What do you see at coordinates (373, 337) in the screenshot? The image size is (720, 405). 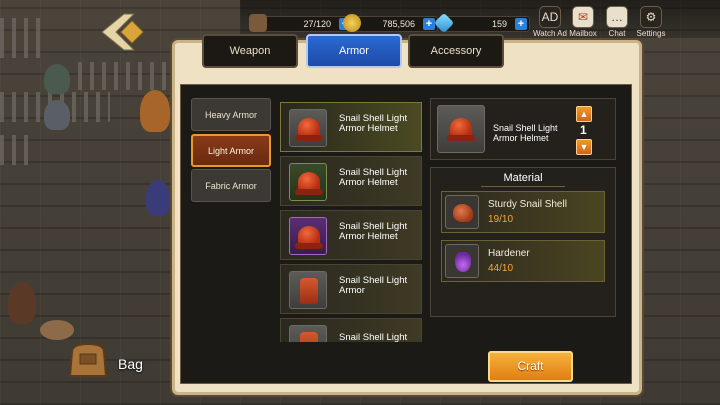 I see `item-name: Snail Shell Light` at bounding box center [373, 337].